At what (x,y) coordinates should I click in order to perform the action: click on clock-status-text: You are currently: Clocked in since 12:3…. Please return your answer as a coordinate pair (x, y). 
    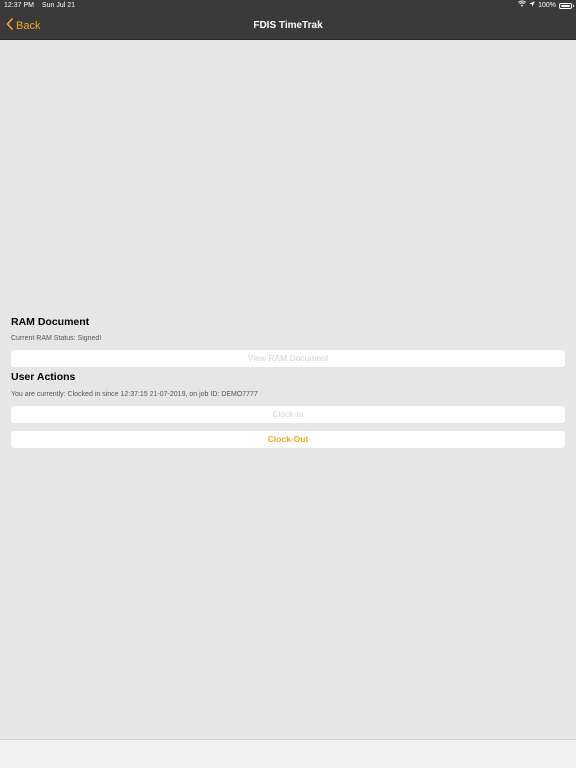
    Looking at the image, I should click on (134, 394).